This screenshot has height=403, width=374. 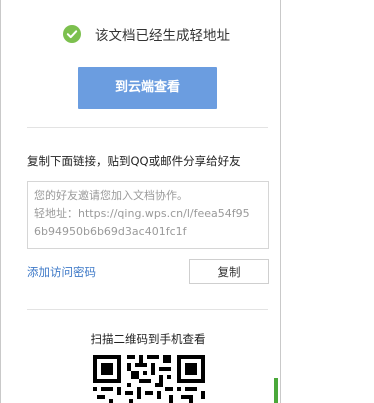 I want to click on qr-code-icon, so click(x=149, y=379).